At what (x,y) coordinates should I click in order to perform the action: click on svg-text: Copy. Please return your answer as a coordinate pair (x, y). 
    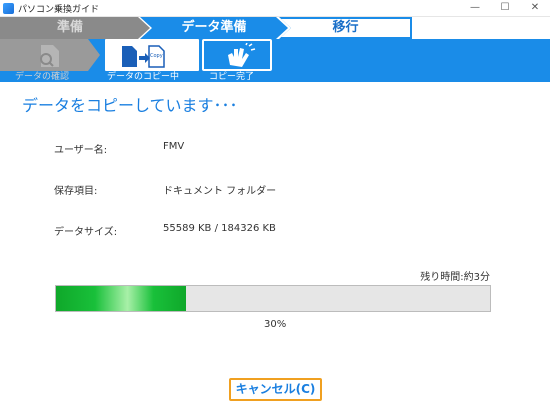
    Looking at the image, I should click on (156, 56).